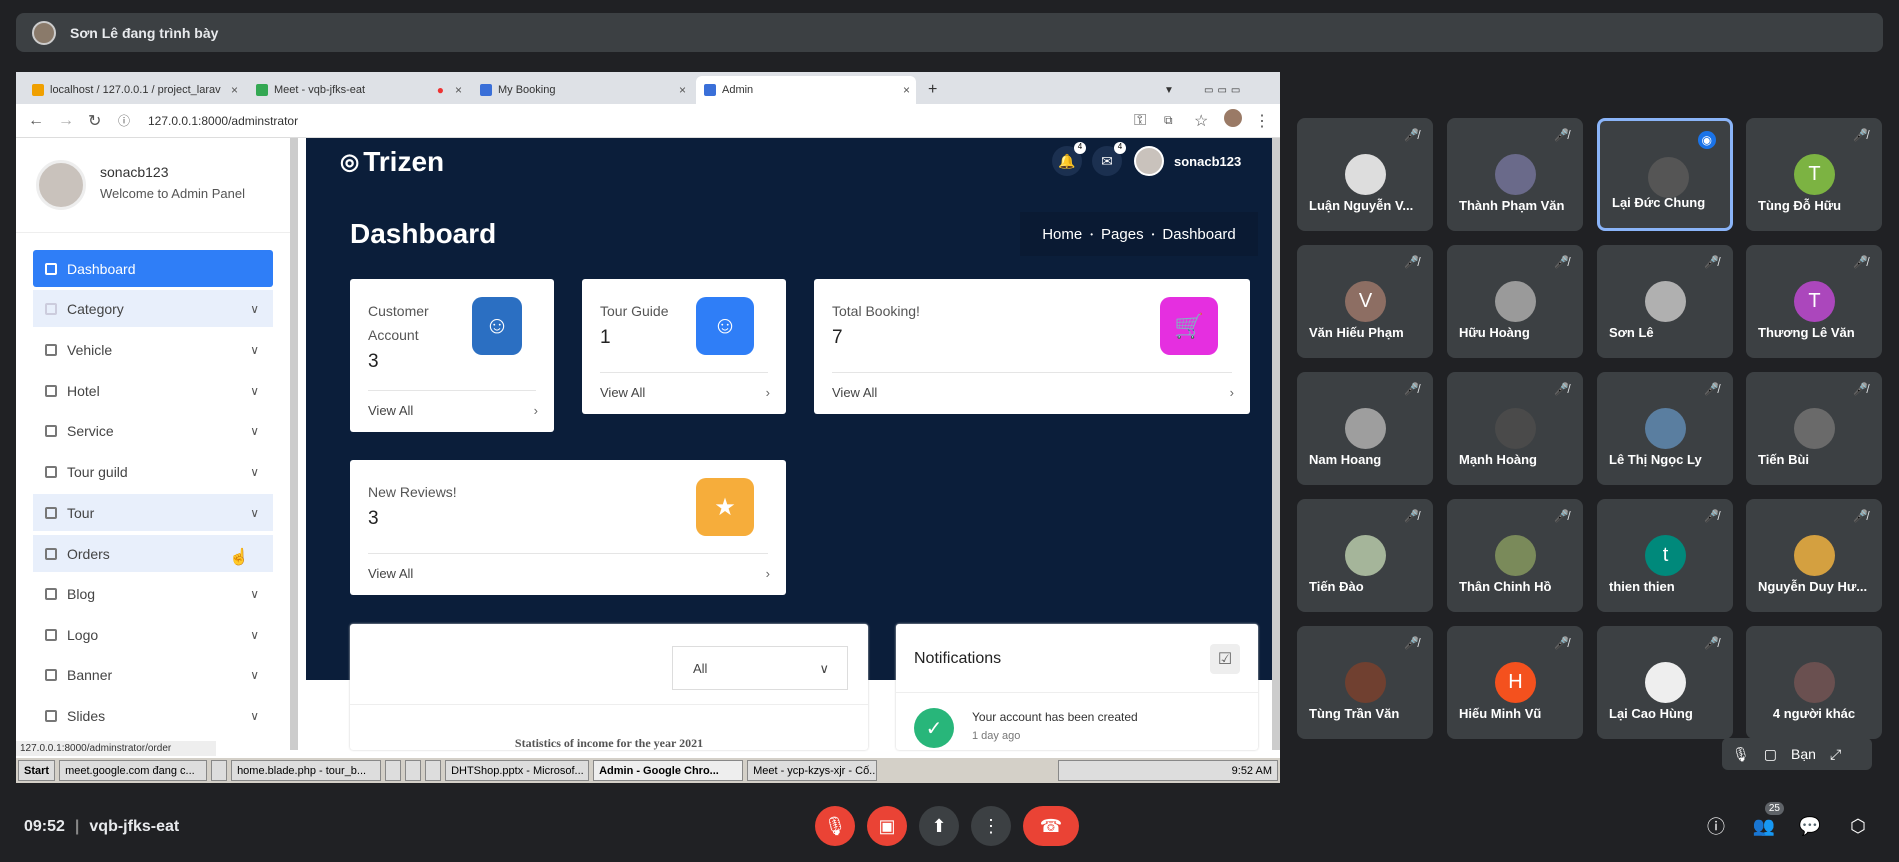 This screenshot has height=862, width=1899. Describe the element at coordinates (835, 826) in the screenshot. I see `mic-toggle-button: 🎙` at that location.